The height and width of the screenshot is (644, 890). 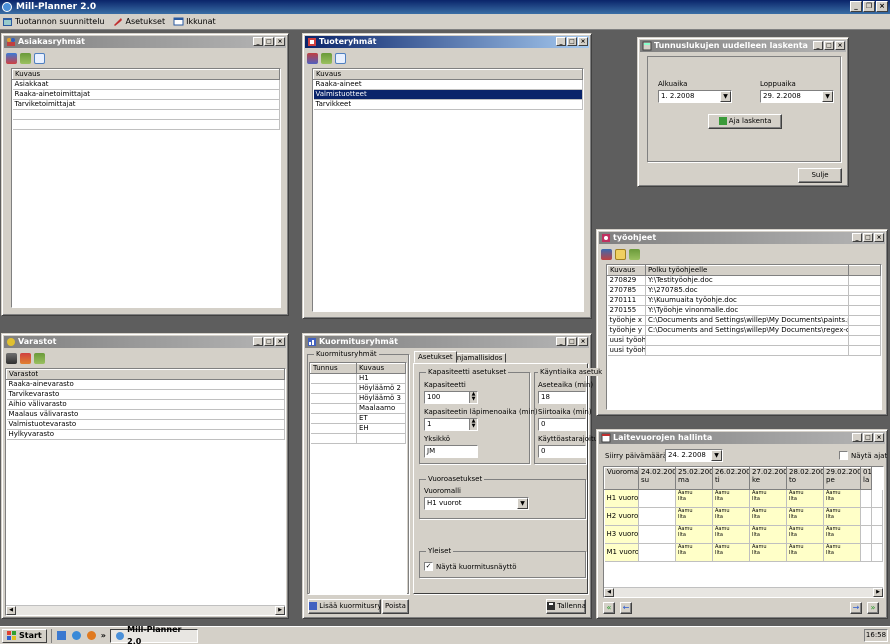 What do you see at coordinates (744, 340) in the screenshot?
I see `table-row: uusi työohje` at bounding box center [744, 340].